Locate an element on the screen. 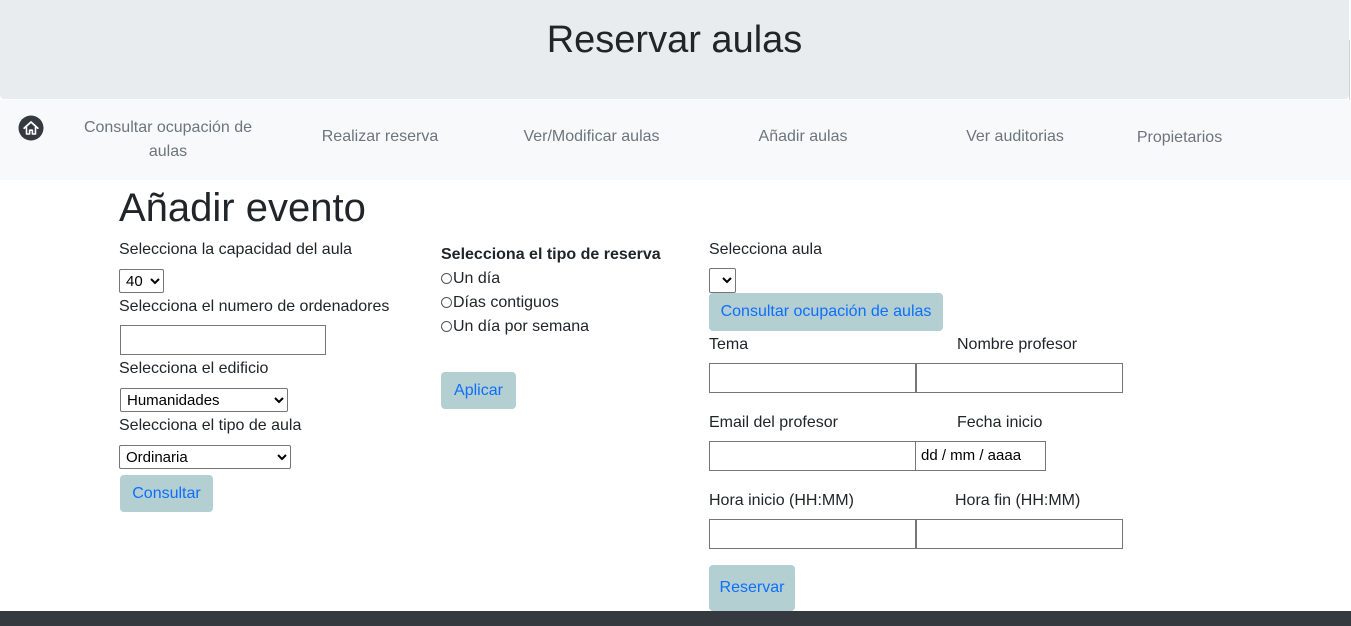 Image resolution: width=1351 pixels, height=626 pixels. nav-ver-modificar-aulas: Ver/Modificar aulas is located at coordinates (591, 137).